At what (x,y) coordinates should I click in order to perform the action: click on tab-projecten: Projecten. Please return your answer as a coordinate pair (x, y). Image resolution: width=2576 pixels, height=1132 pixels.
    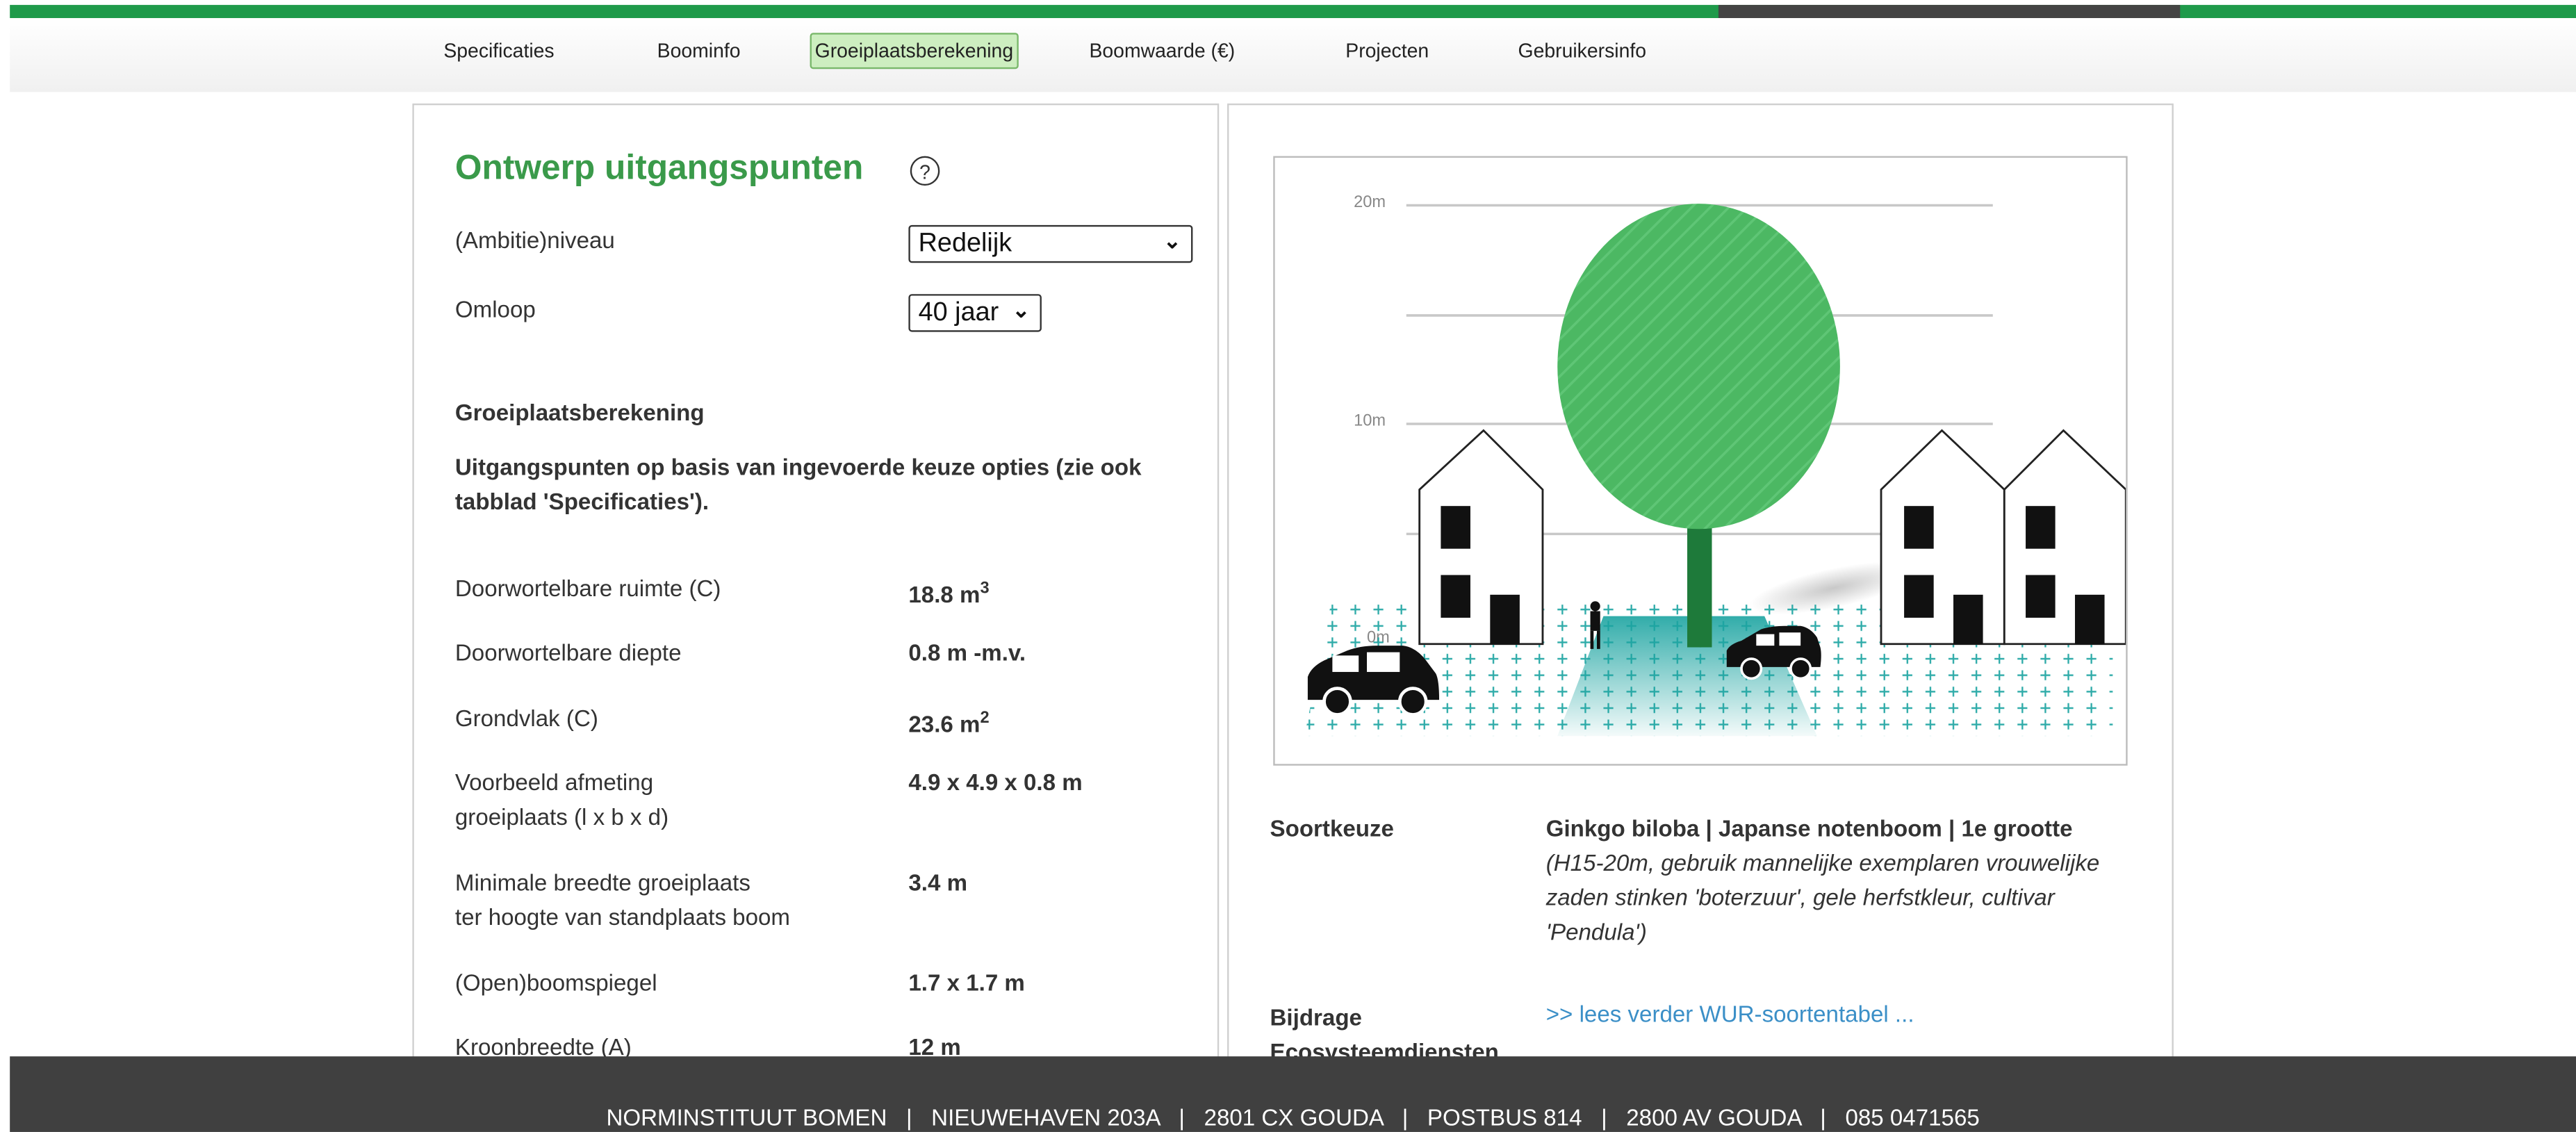
    Looking at the image, I should click on (1387, 51).